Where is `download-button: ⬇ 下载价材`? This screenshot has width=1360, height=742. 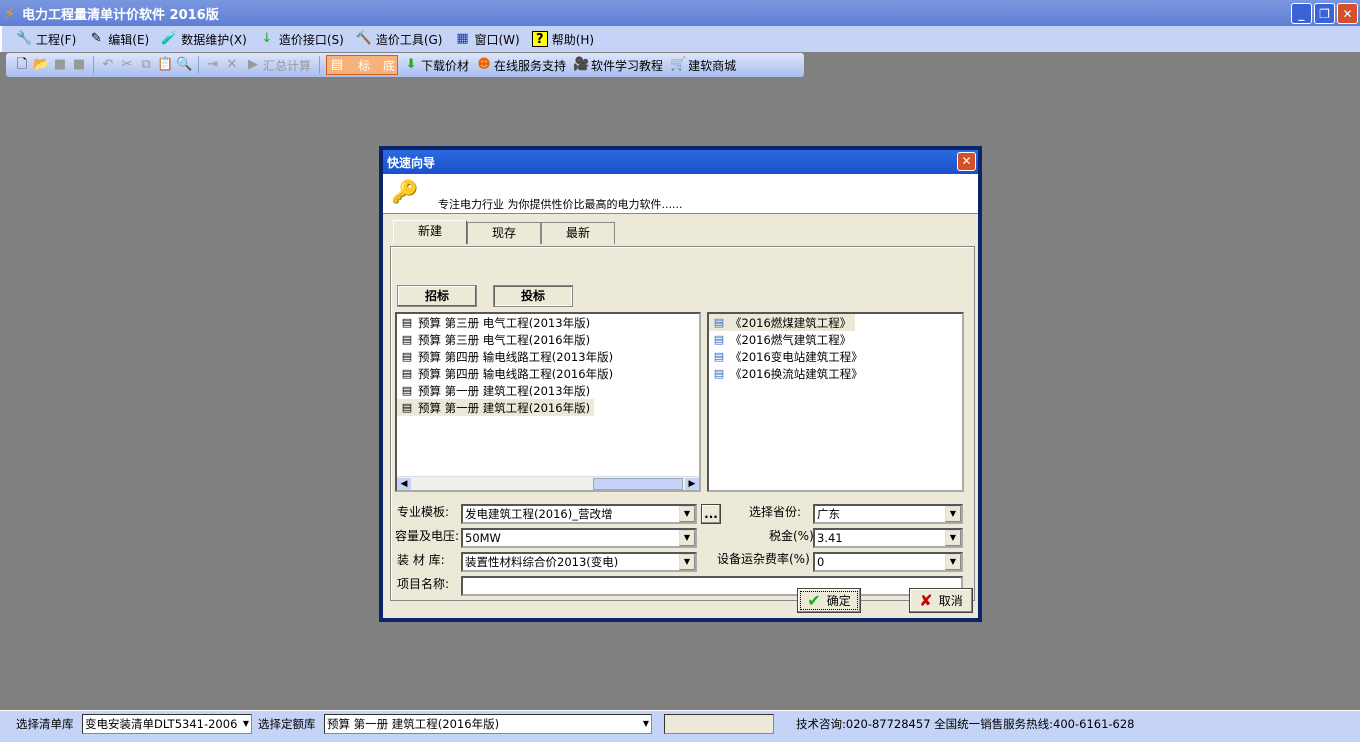 download-button: ⬇ 下载价材 is located at coordinates (436, 65).